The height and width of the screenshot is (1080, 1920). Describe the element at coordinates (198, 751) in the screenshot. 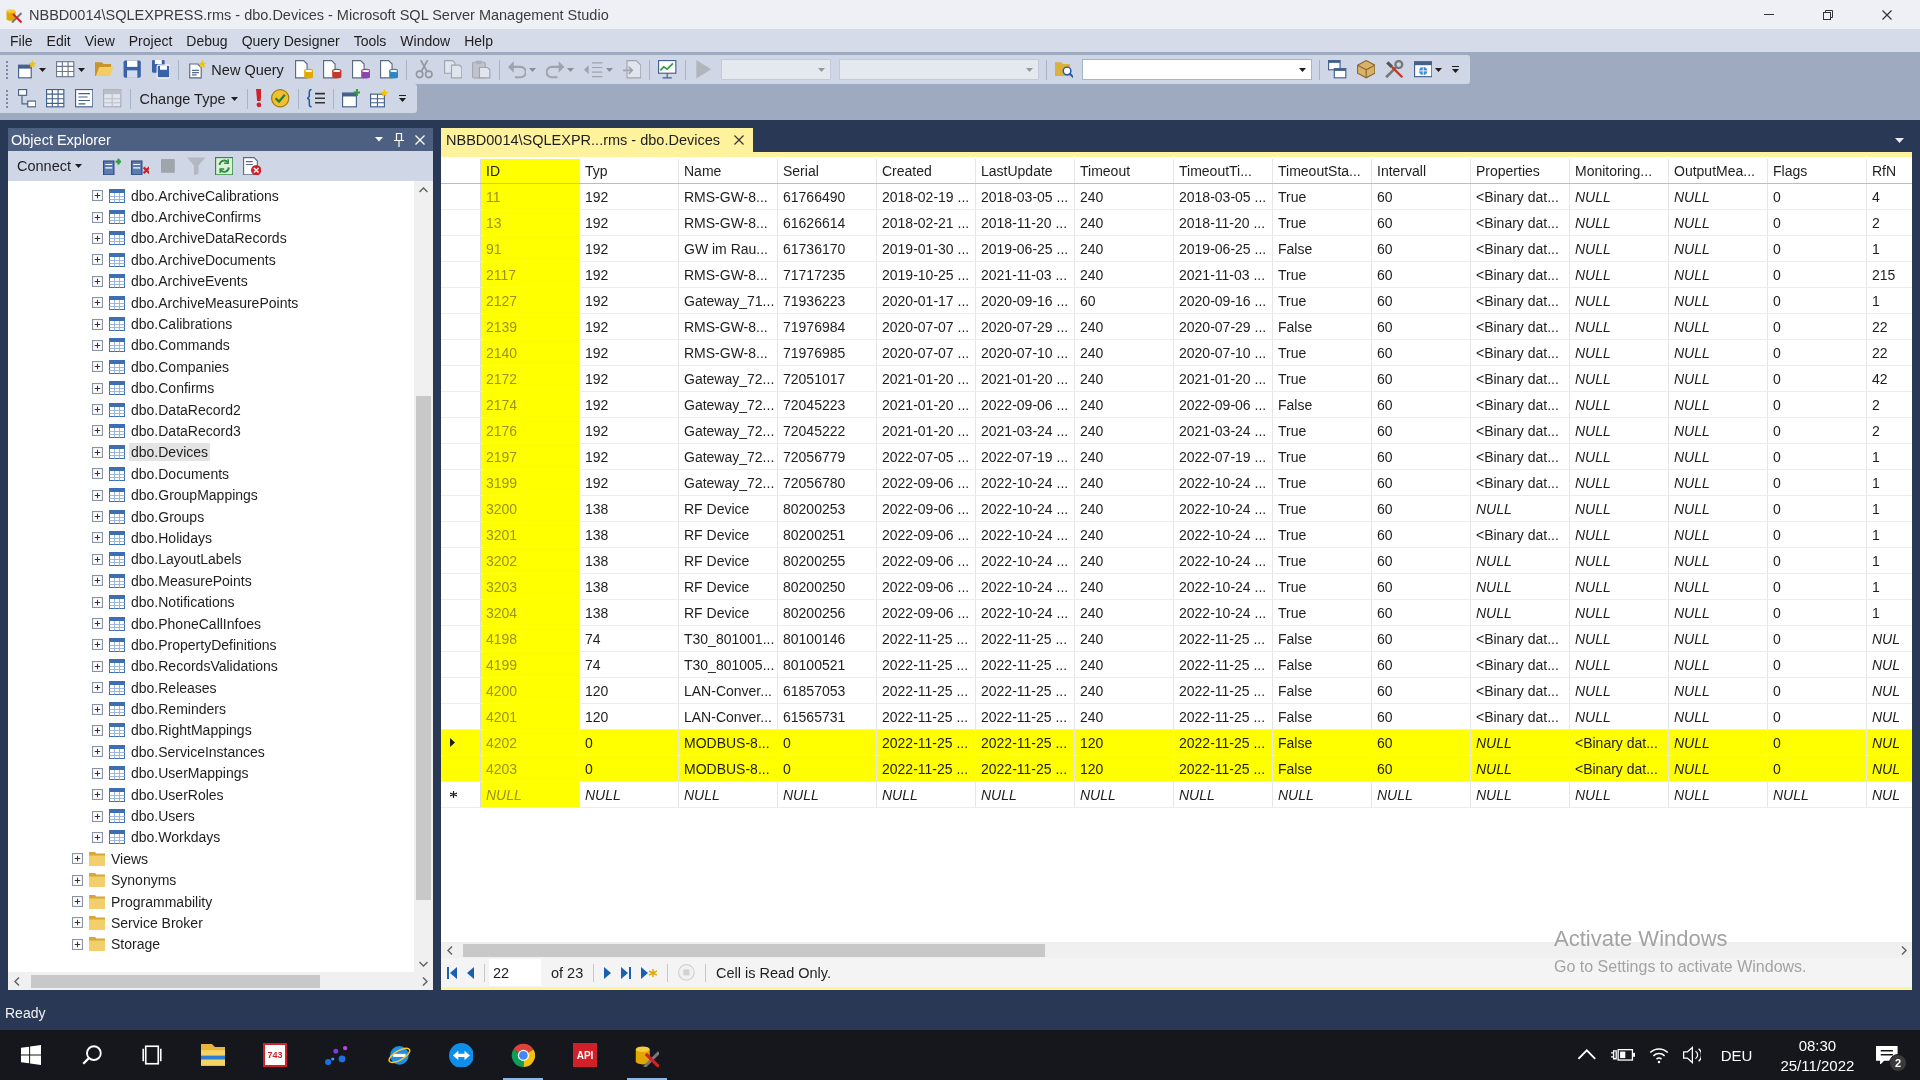

I see `tree-item: dbo.ServiceInstances` at that location.